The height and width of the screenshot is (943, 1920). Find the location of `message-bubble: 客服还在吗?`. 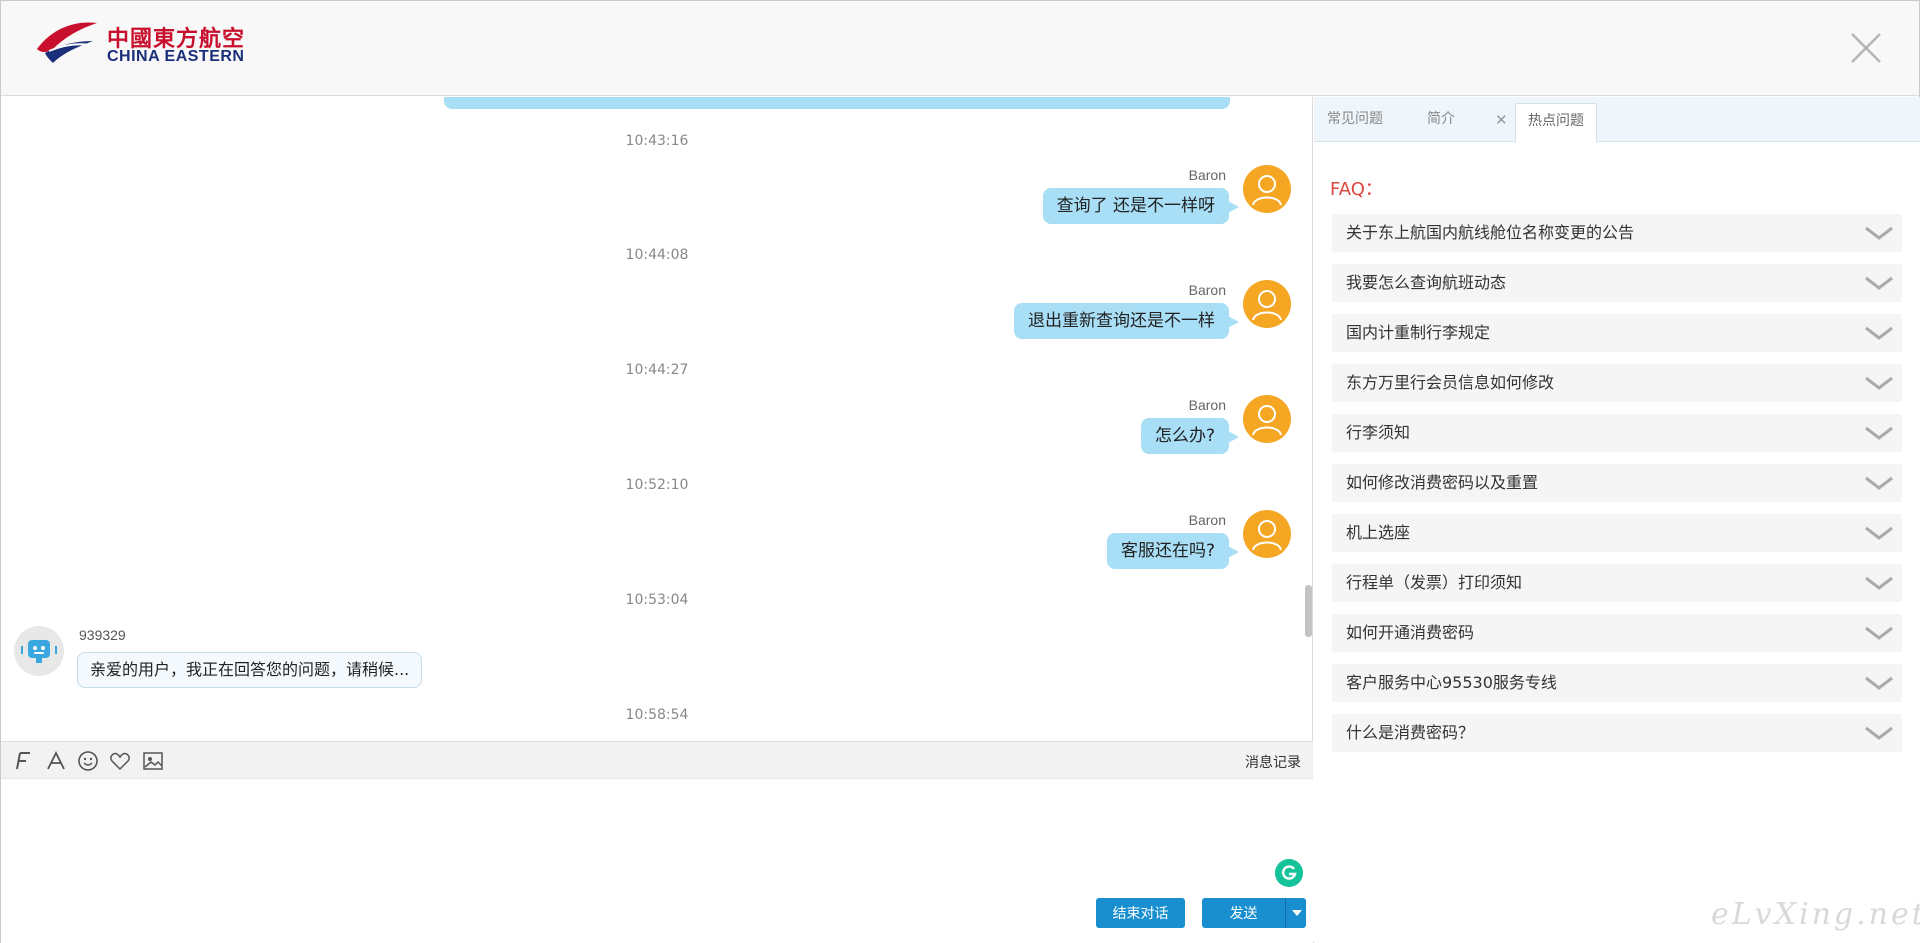

message-bubble: 客服还在吗? is located at coordinates (1173, 551).